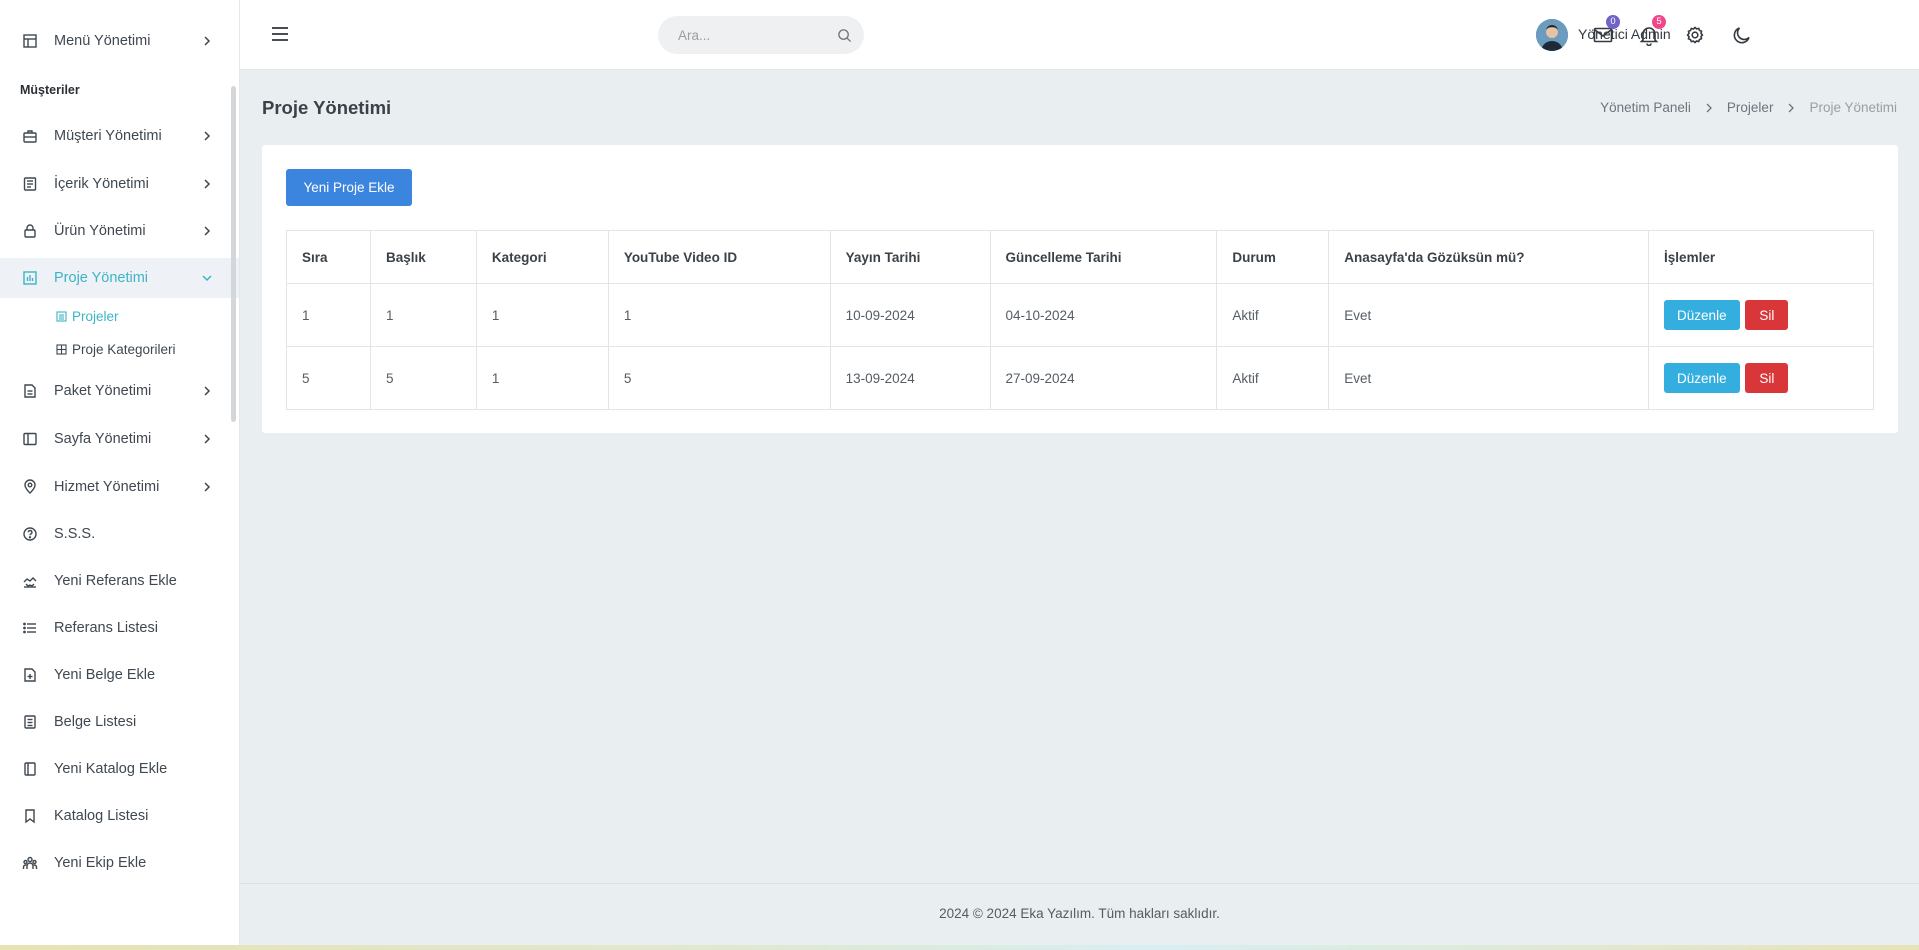 This screenshot has height=950, width=1919. Describe the element at coordinates (30, 486) in the screenshot. I see `map-pin-icon` at that location.